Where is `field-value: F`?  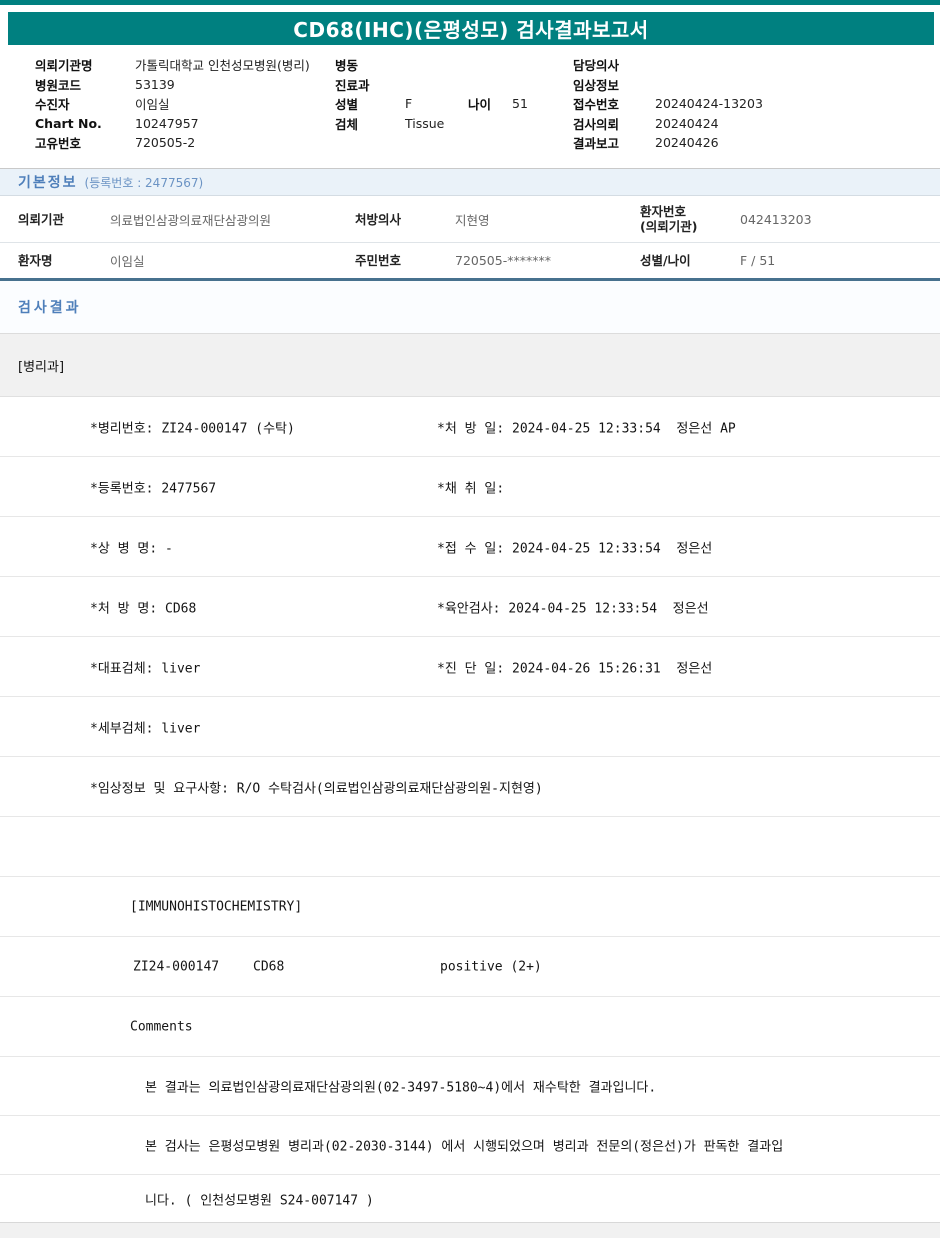
field-value: F is located at coordinates (409, 104).